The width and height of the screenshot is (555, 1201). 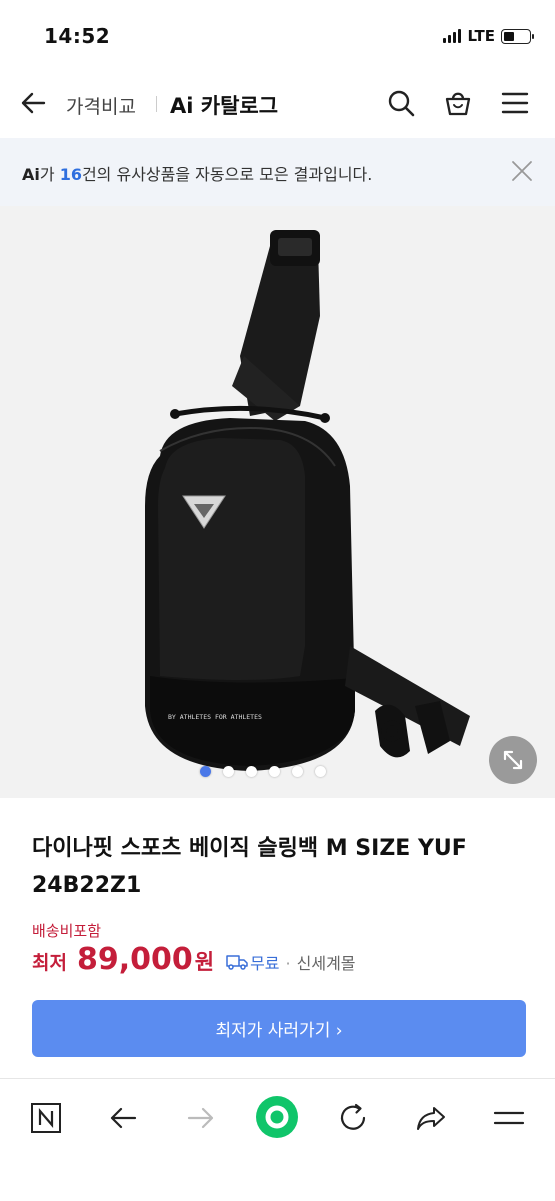 What do you see at coordinates (326, 962) in the screenshot?
I see `seller-mall: 신세계몰` at bounding box center [326, 962].